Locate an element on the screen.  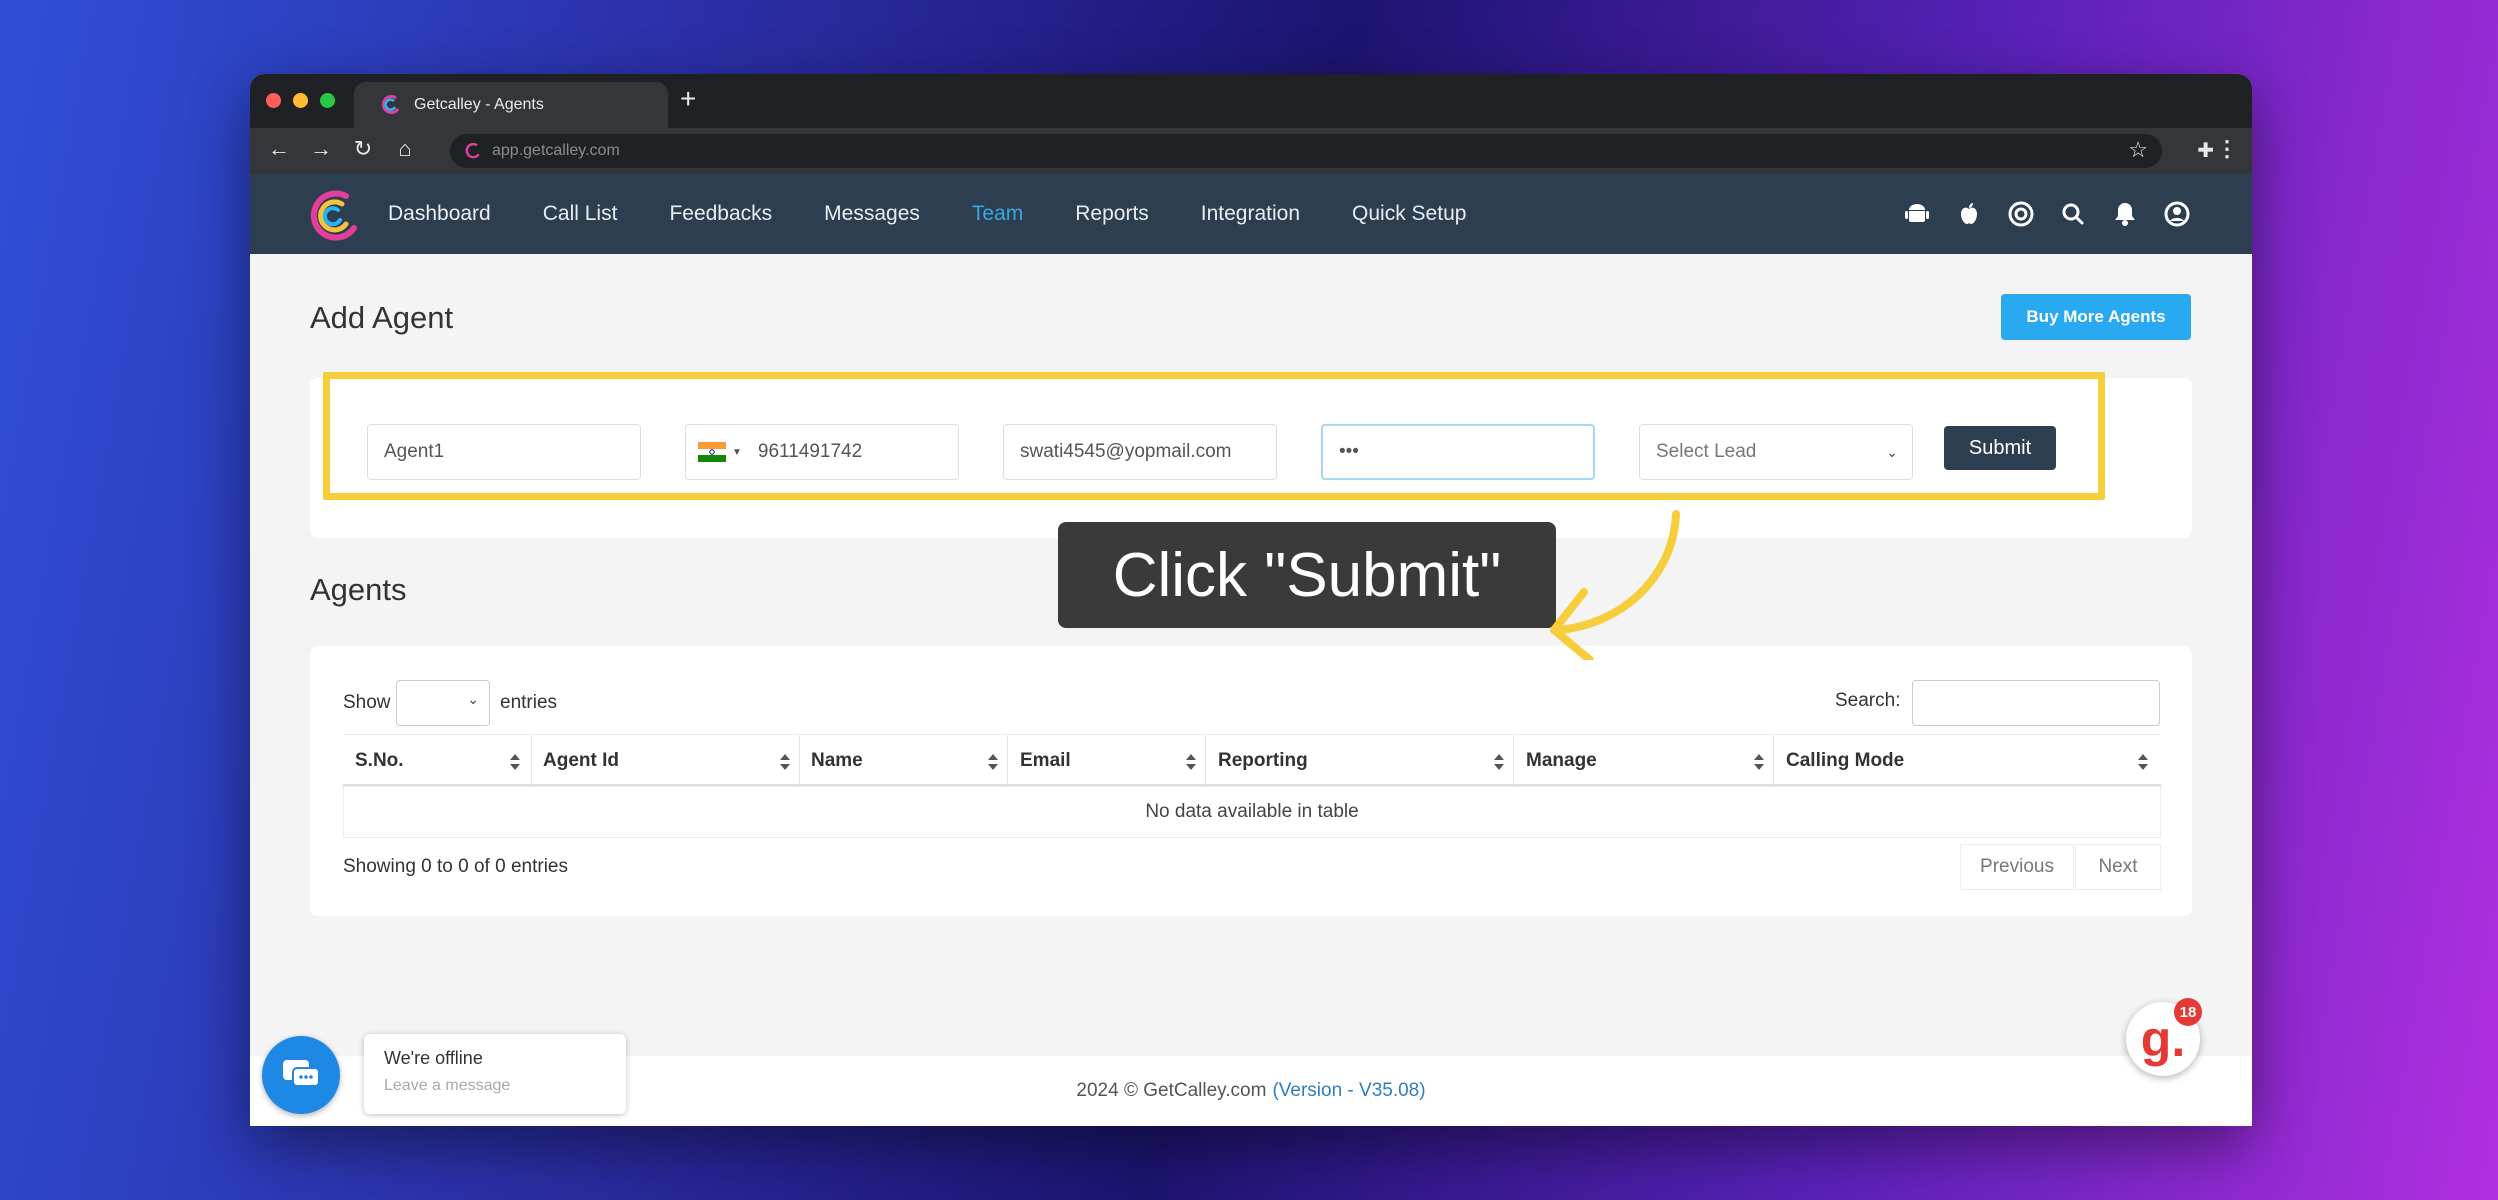
window-controls is located at coordinates (300, 100).